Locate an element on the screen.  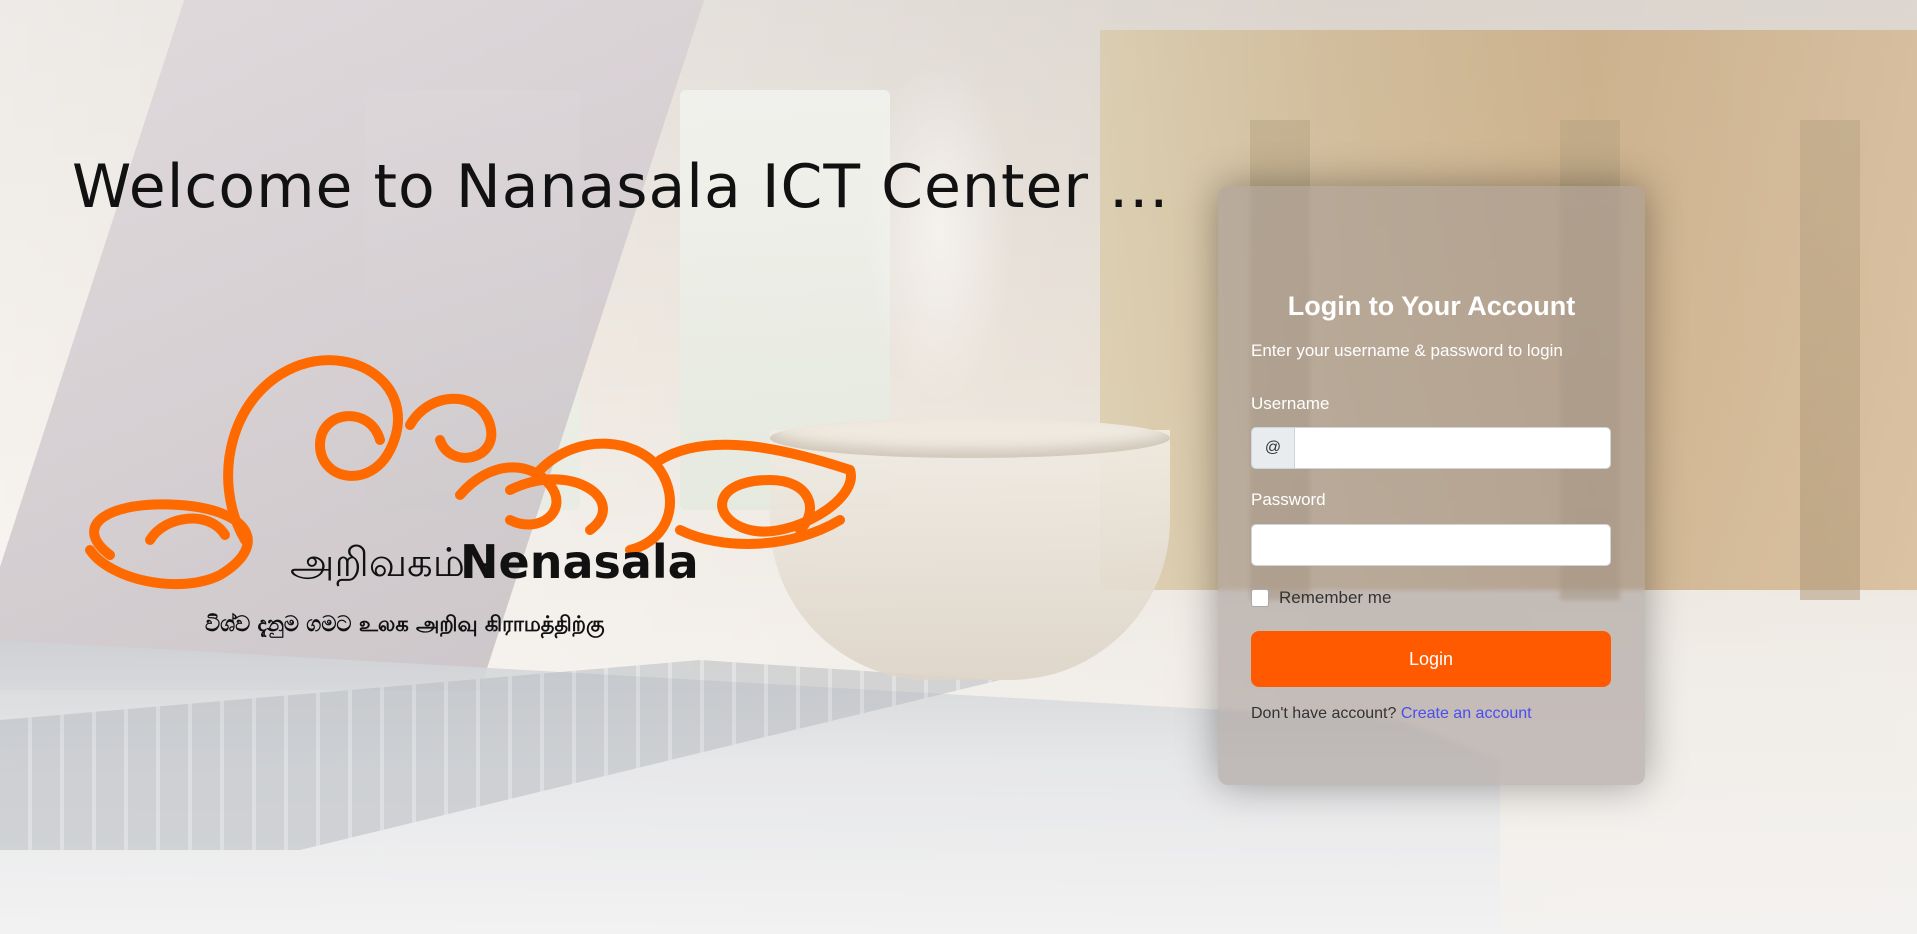
username-input is located at coordinates (1452, 448).